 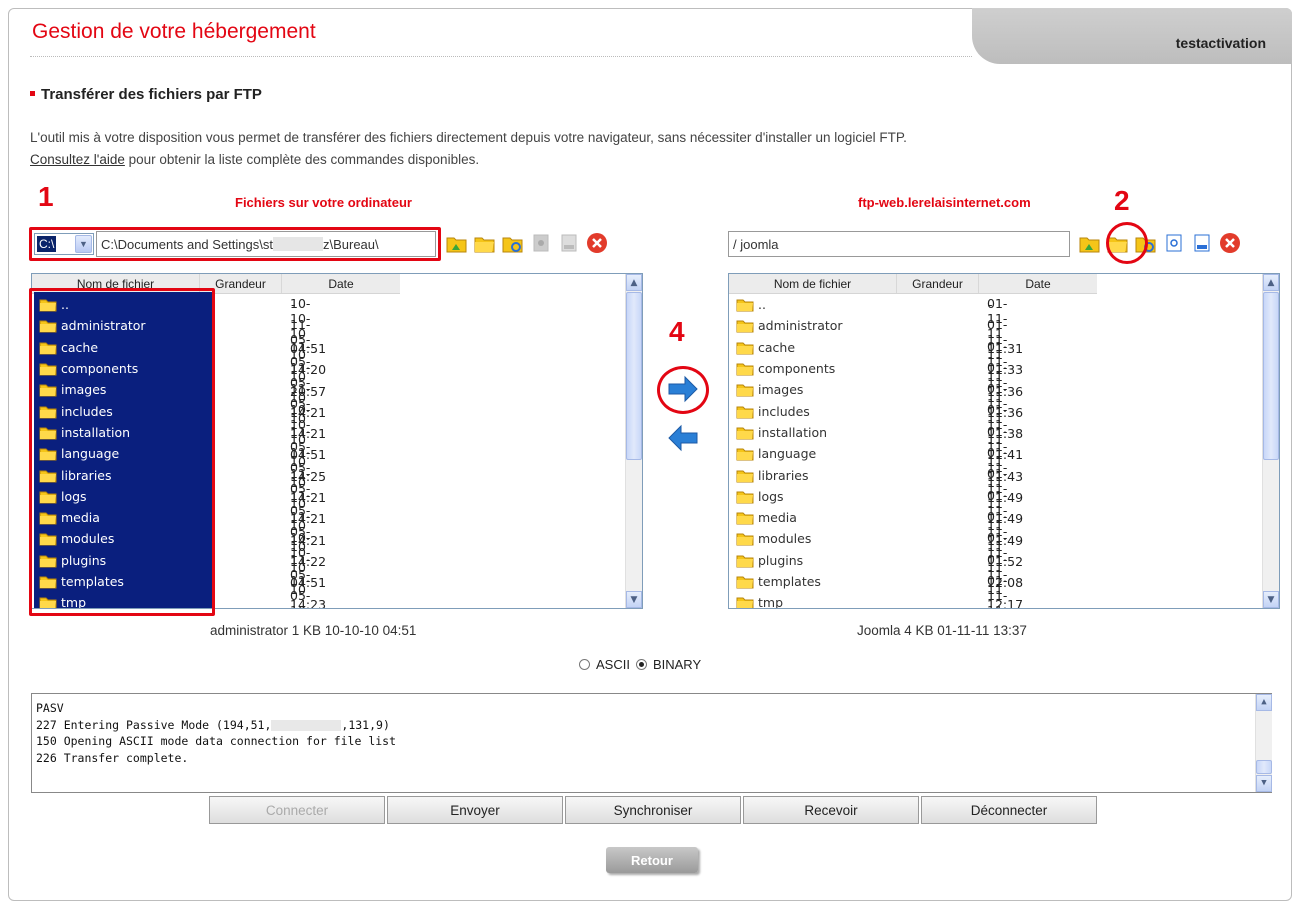 What do you see at coordinates (32, 93) in the screenshot?
I see `bullet-icon` at bounding box center [32, 93].